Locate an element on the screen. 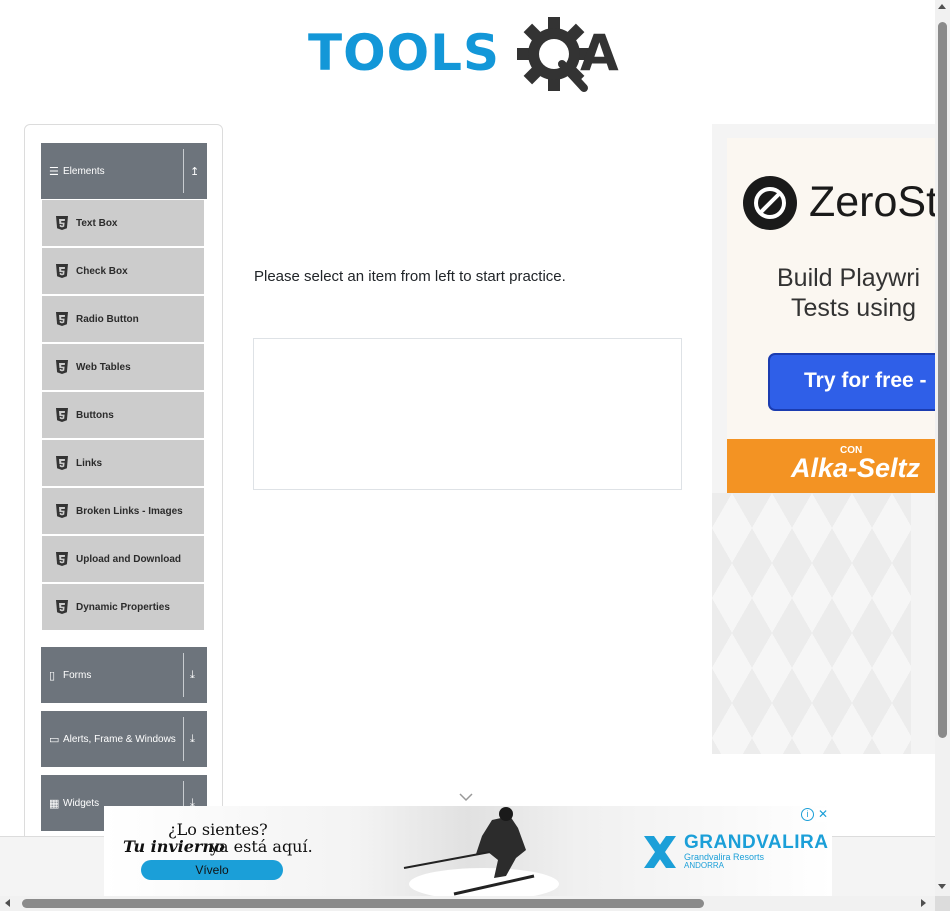  alka-seltzer-banner: CON Alka-Seltz is located at coordinates (831, 466).